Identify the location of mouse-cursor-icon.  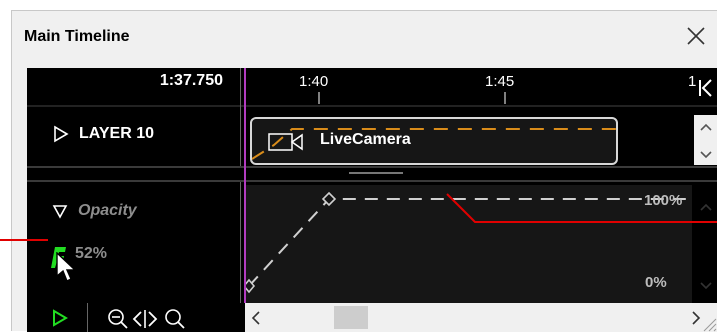
(66, 267).